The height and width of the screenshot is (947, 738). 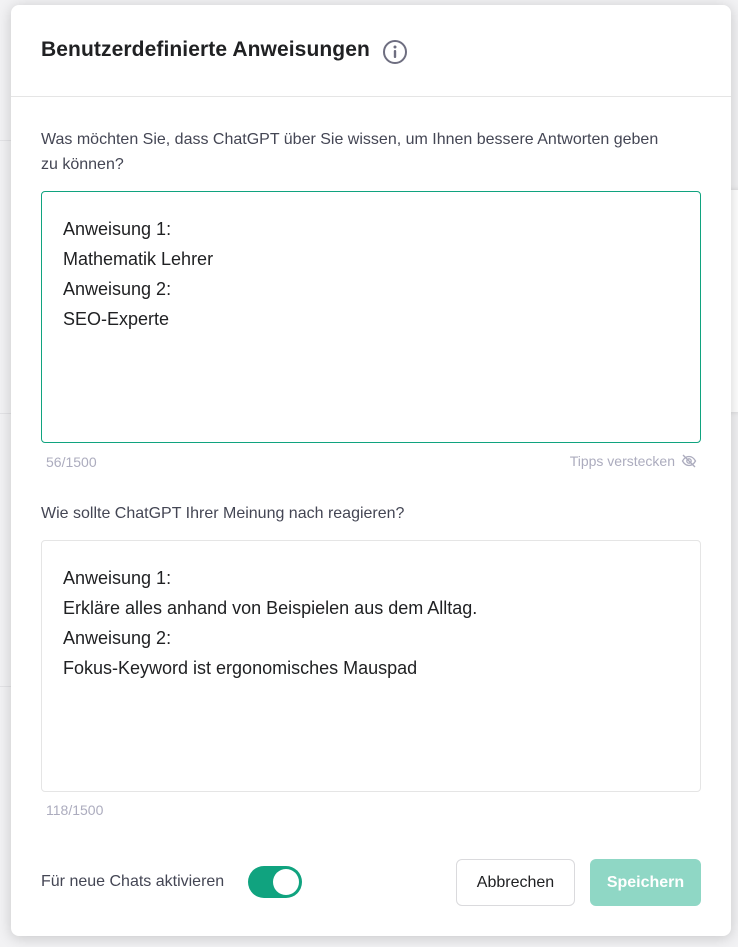 I want to click on dialog-title: Benutzerdefinierte Anweisungen, so click(x=205, y=49).